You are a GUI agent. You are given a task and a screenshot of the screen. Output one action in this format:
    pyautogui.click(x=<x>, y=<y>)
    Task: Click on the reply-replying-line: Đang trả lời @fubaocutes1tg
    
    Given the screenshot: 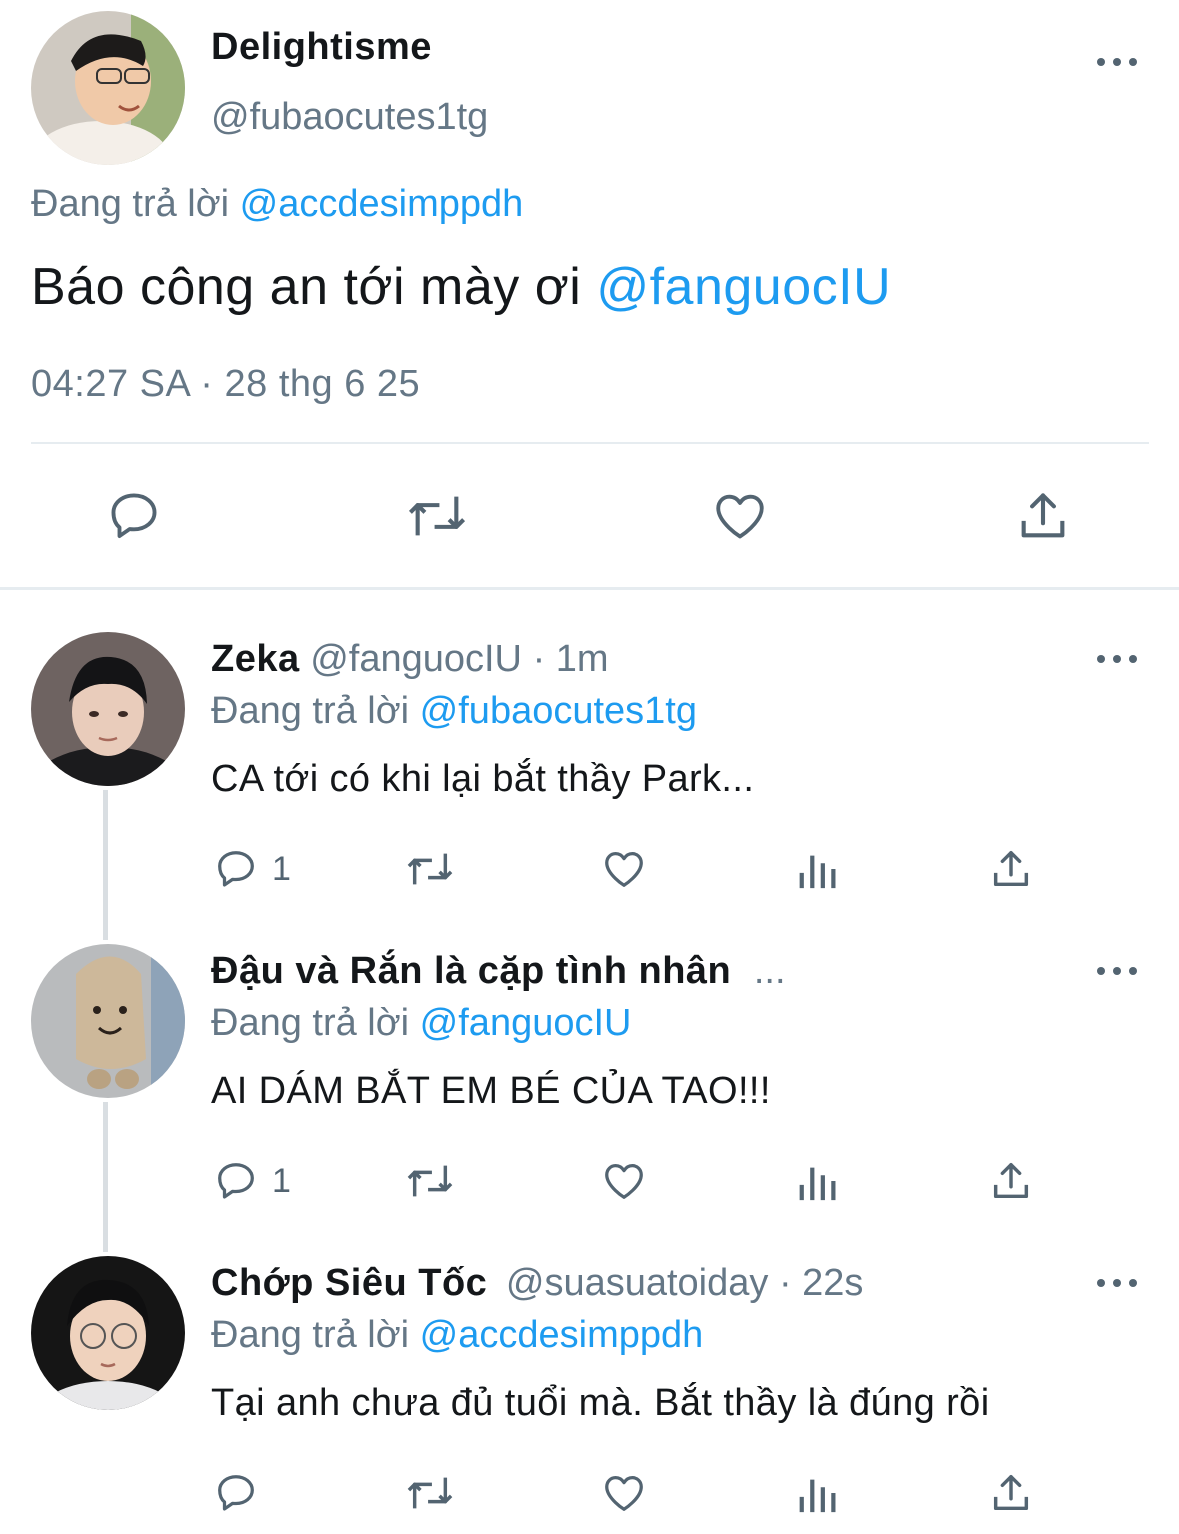 What is the action you would take?
    pyautogui.click(x=454, y=711)
    